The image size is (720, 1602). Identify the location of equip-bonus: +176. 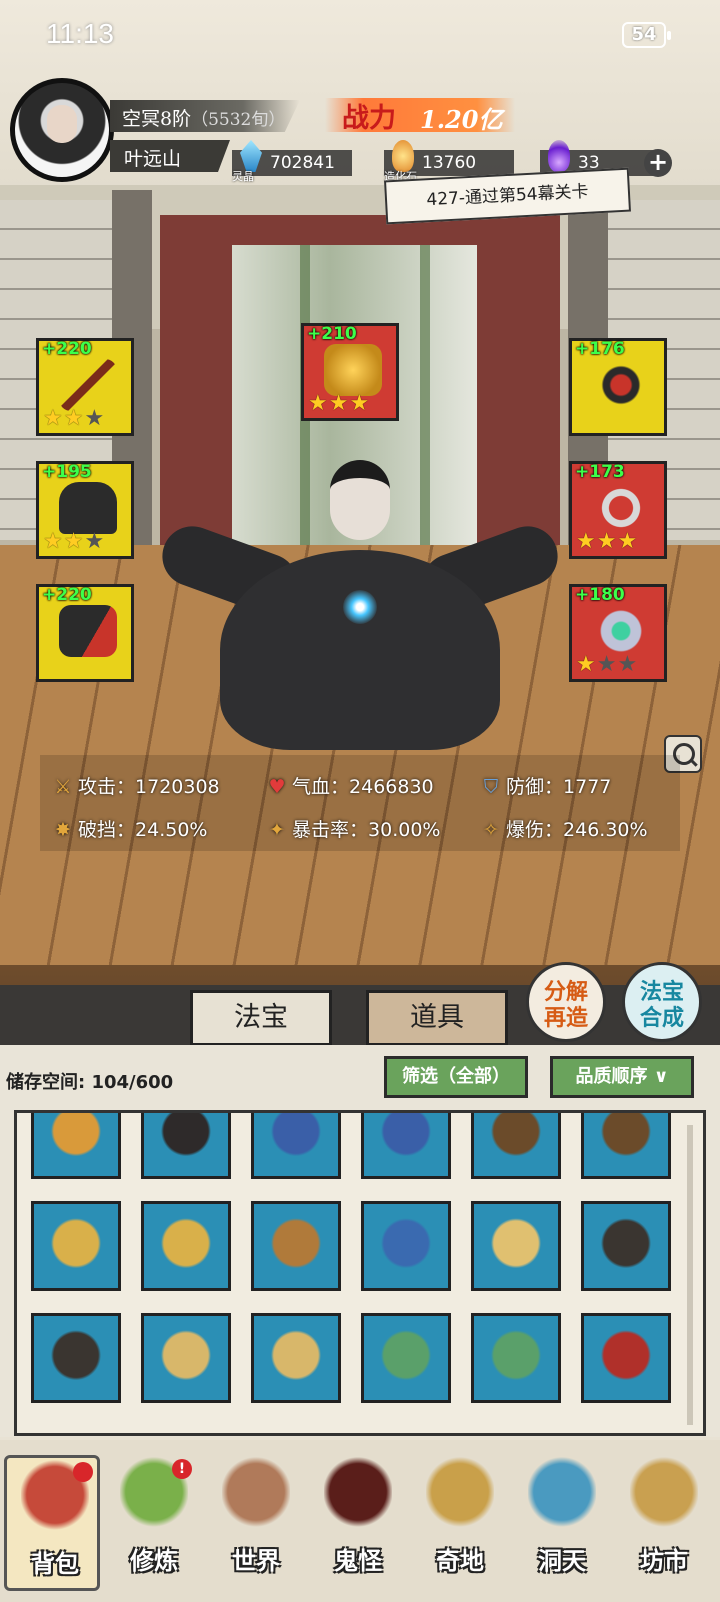
(600, 349).